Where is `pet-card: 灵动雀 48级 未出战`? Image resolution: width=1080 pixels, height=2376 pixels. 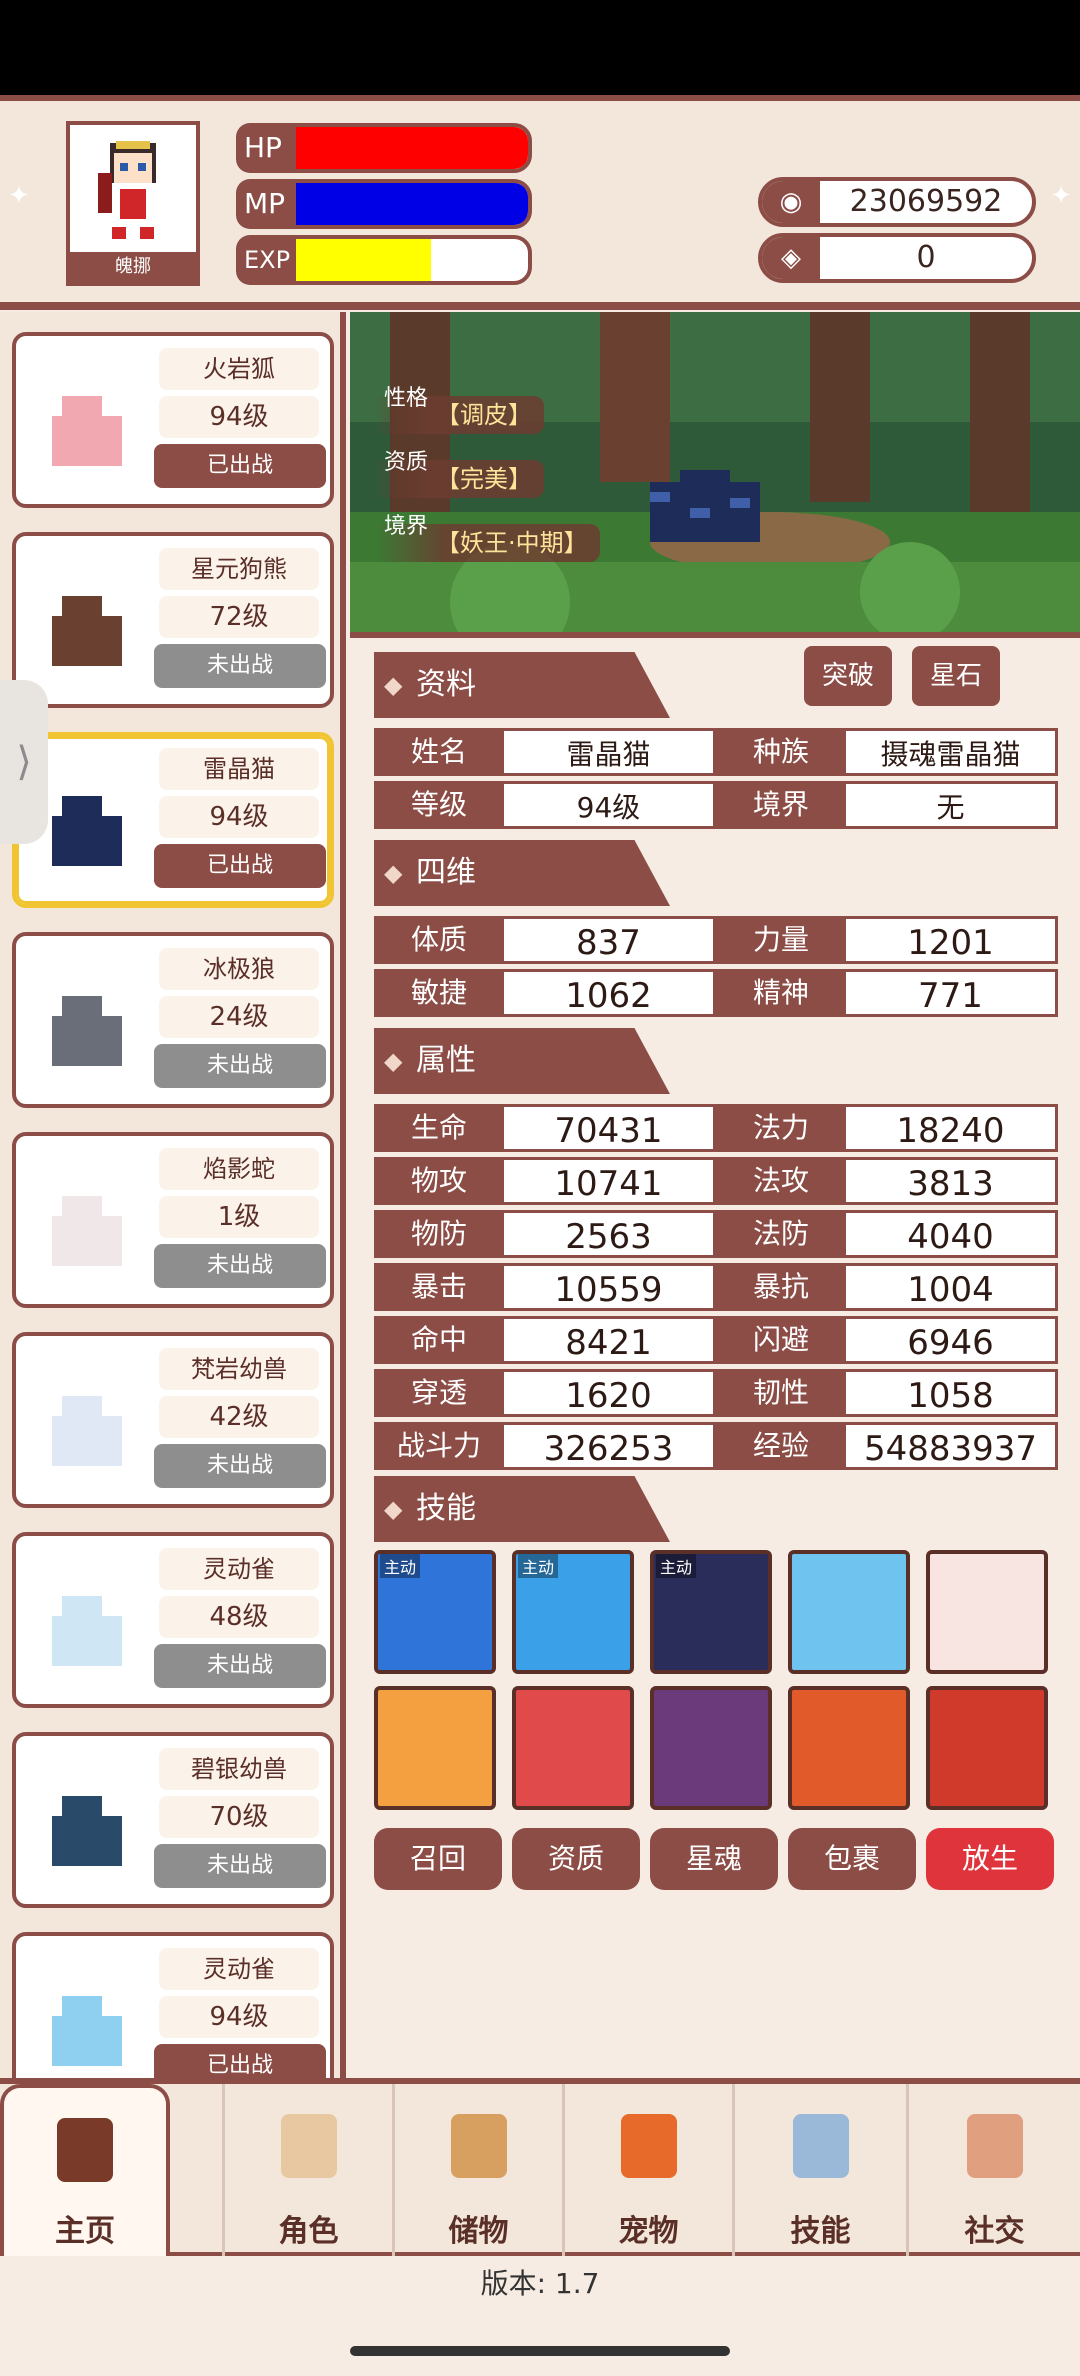 pet-card: 灵动雀 48级 未出战 is located at coordinates (173, 1620).